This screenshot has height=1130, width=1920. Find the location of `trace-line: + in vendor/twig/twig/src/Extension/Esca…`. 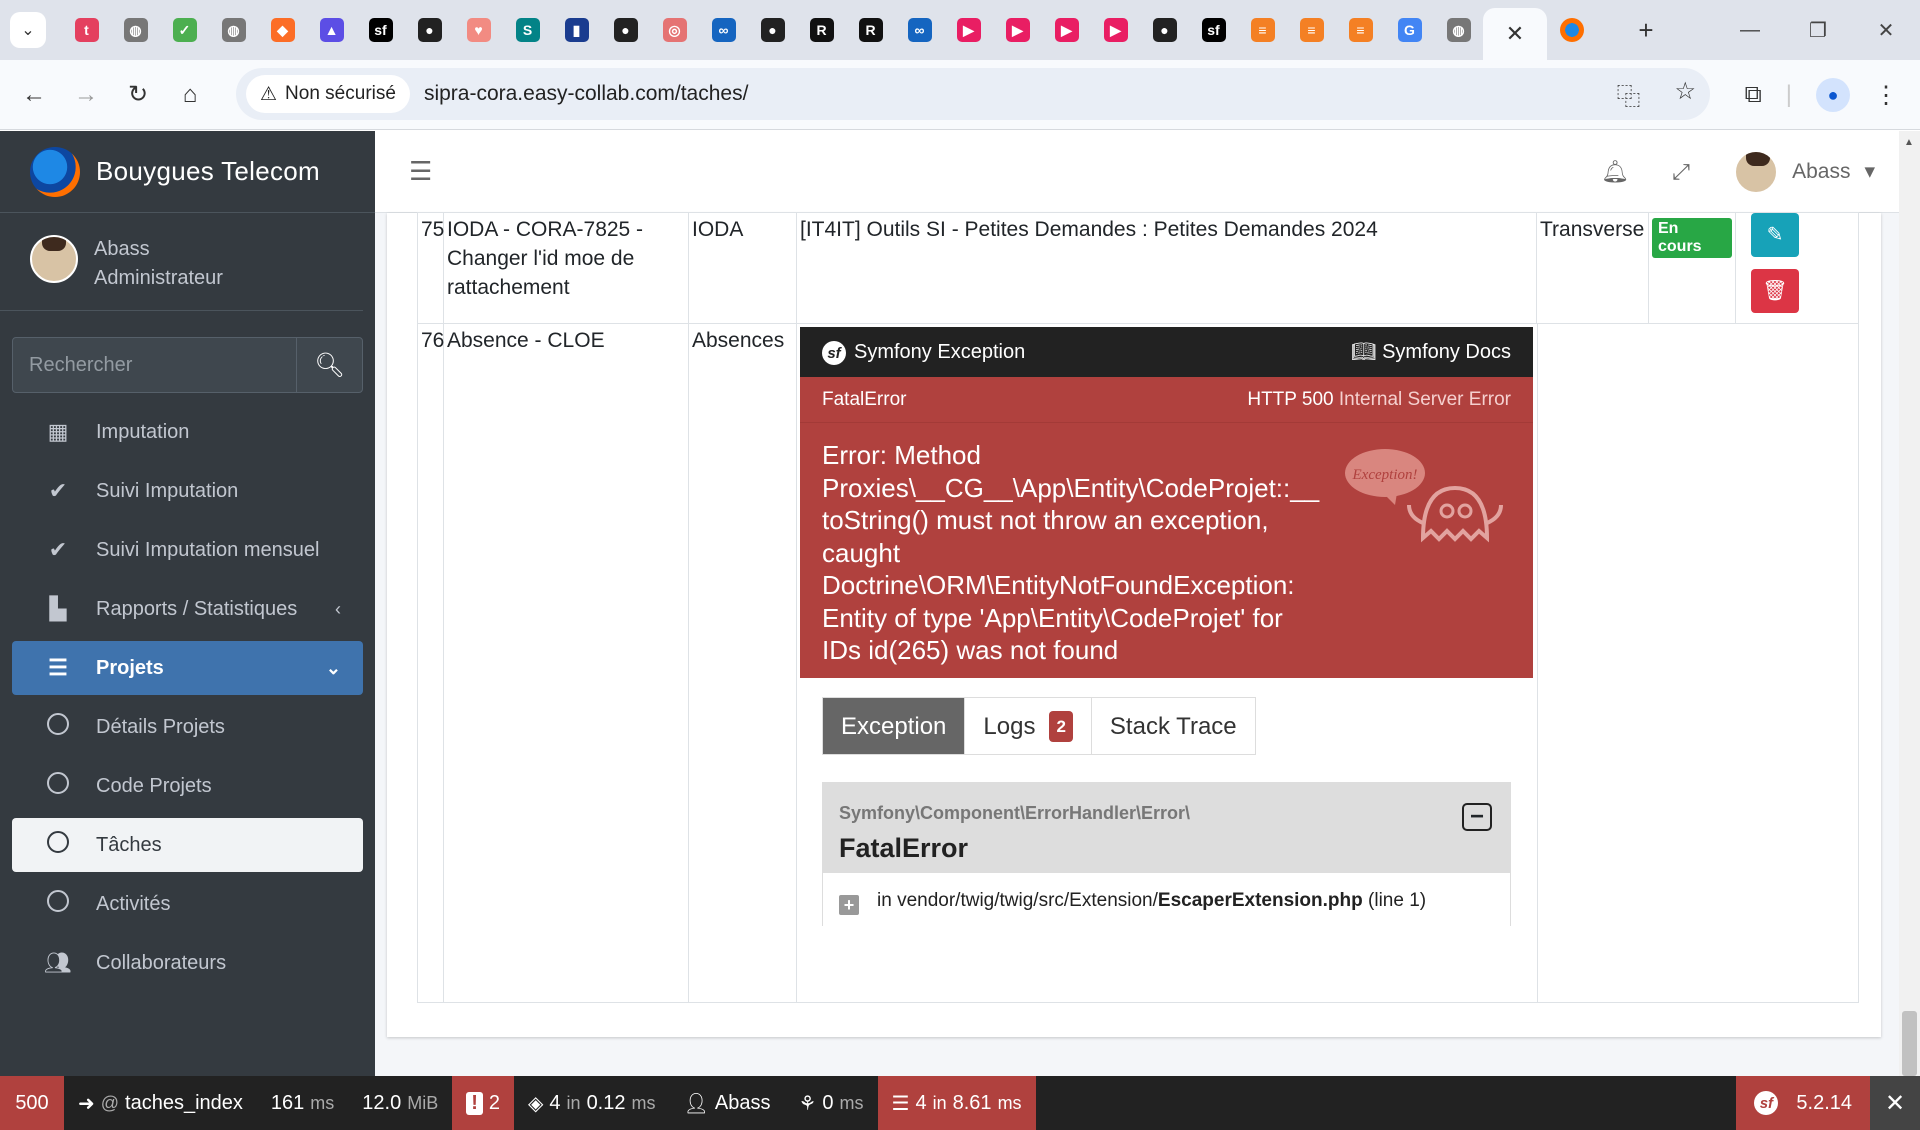

trace-line: + in vendor/twig/twig/src/Extension/Esca… is located at coordinates (1166, 900).